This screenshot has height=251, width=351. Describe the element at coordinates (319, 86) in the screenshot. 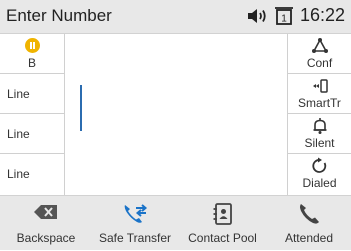

I see `smart-transfer-icon` at that location.